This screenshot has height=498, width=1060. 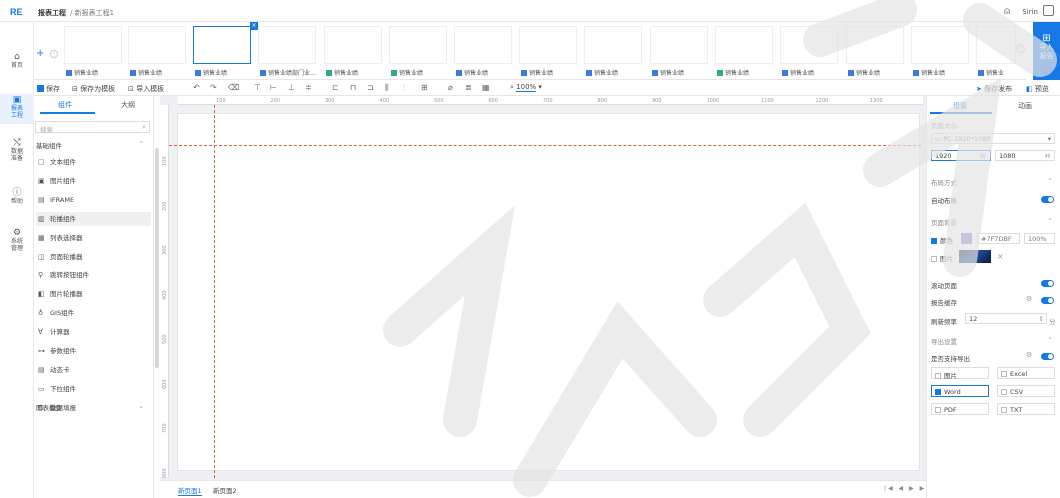 I want to click on distribute-h-icon: ⫼, so click(x=387, y=88).